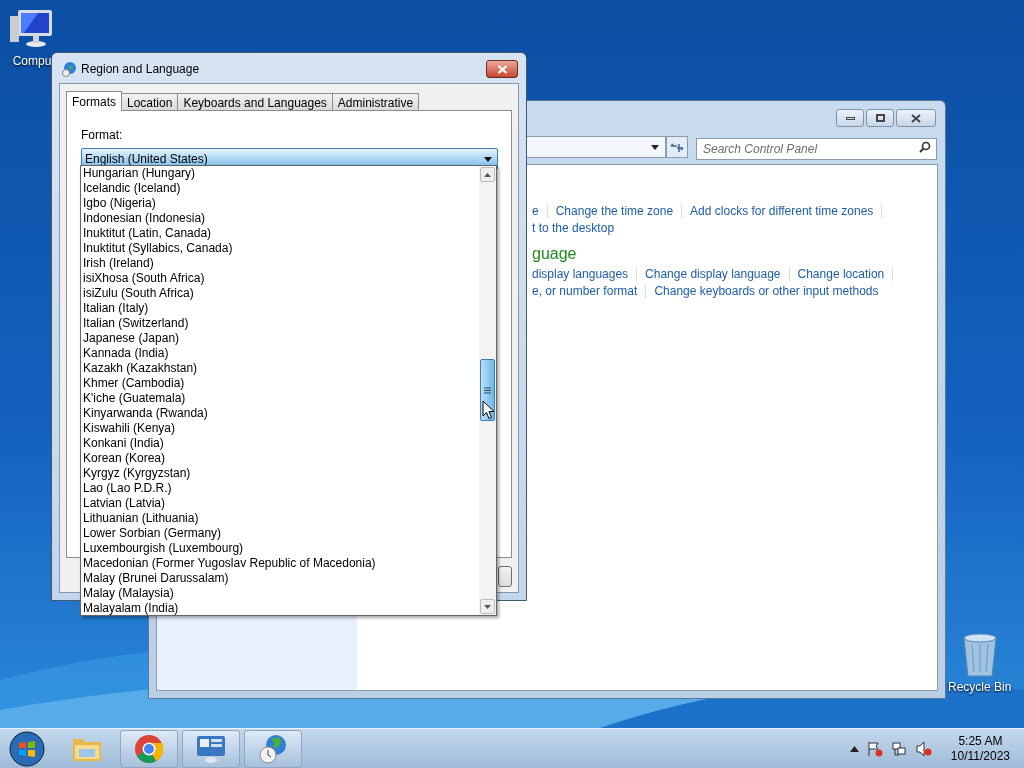 The width and height of the screenshot is (1024, 768). Describe the element at coordinates (281, 248) in the screenshot. I see `list-option: Inuktitut (Syllabics, Canada)` at that location.